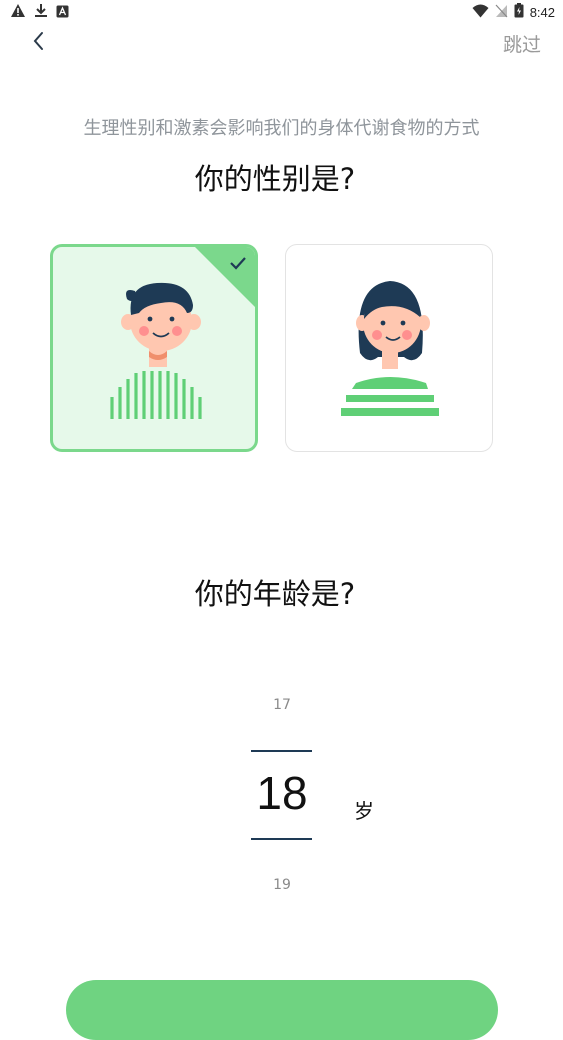 The width and height of the screenshot is (563, 1040). Describe the element at coordinates (282, 1010) in the screenshot. I see `next-button` at that location.